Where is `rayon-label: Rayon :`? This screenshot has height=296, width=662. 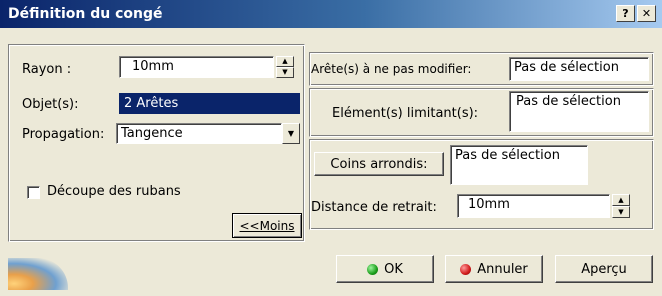
rayon-label: Rayon : is located at coordinates (47, 69).